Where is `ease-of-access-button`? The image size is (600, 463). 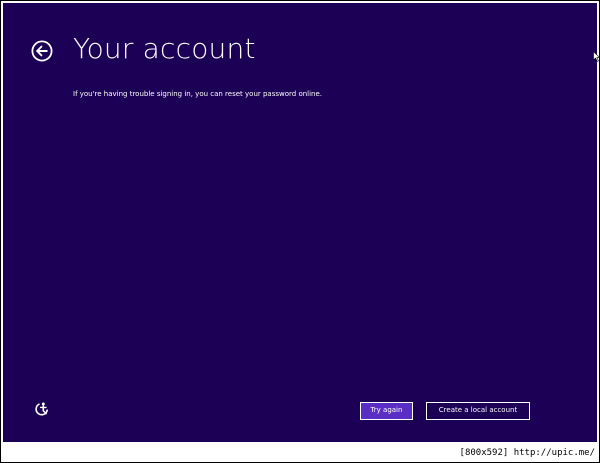 ease-of-access-button is located at coordinates (42, 409).